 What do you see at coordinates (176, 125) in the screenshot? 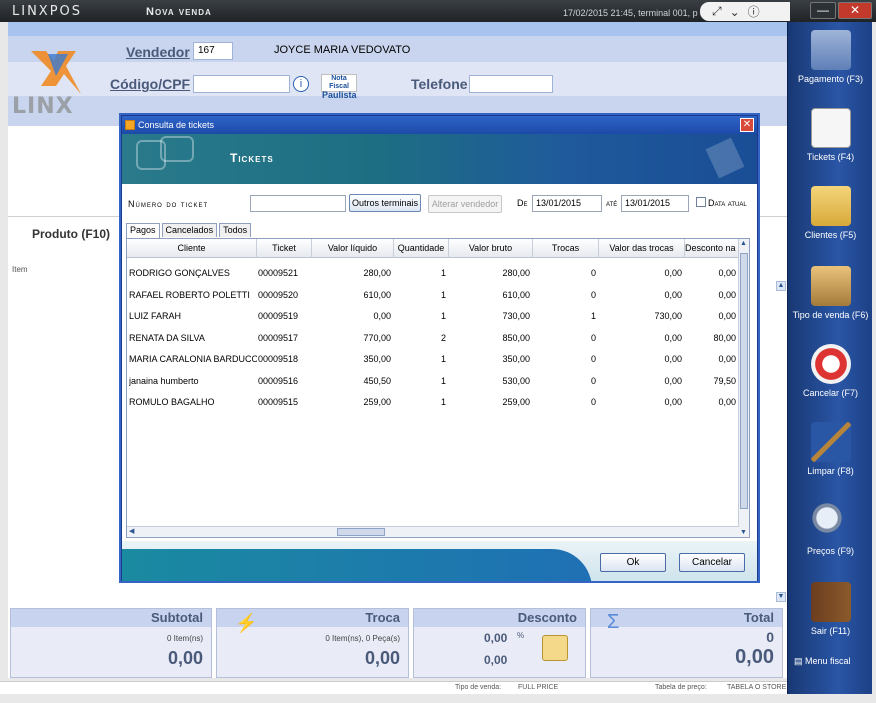
I see `dialog-title: Consulta de tickets` at bounding box center [176, 125].